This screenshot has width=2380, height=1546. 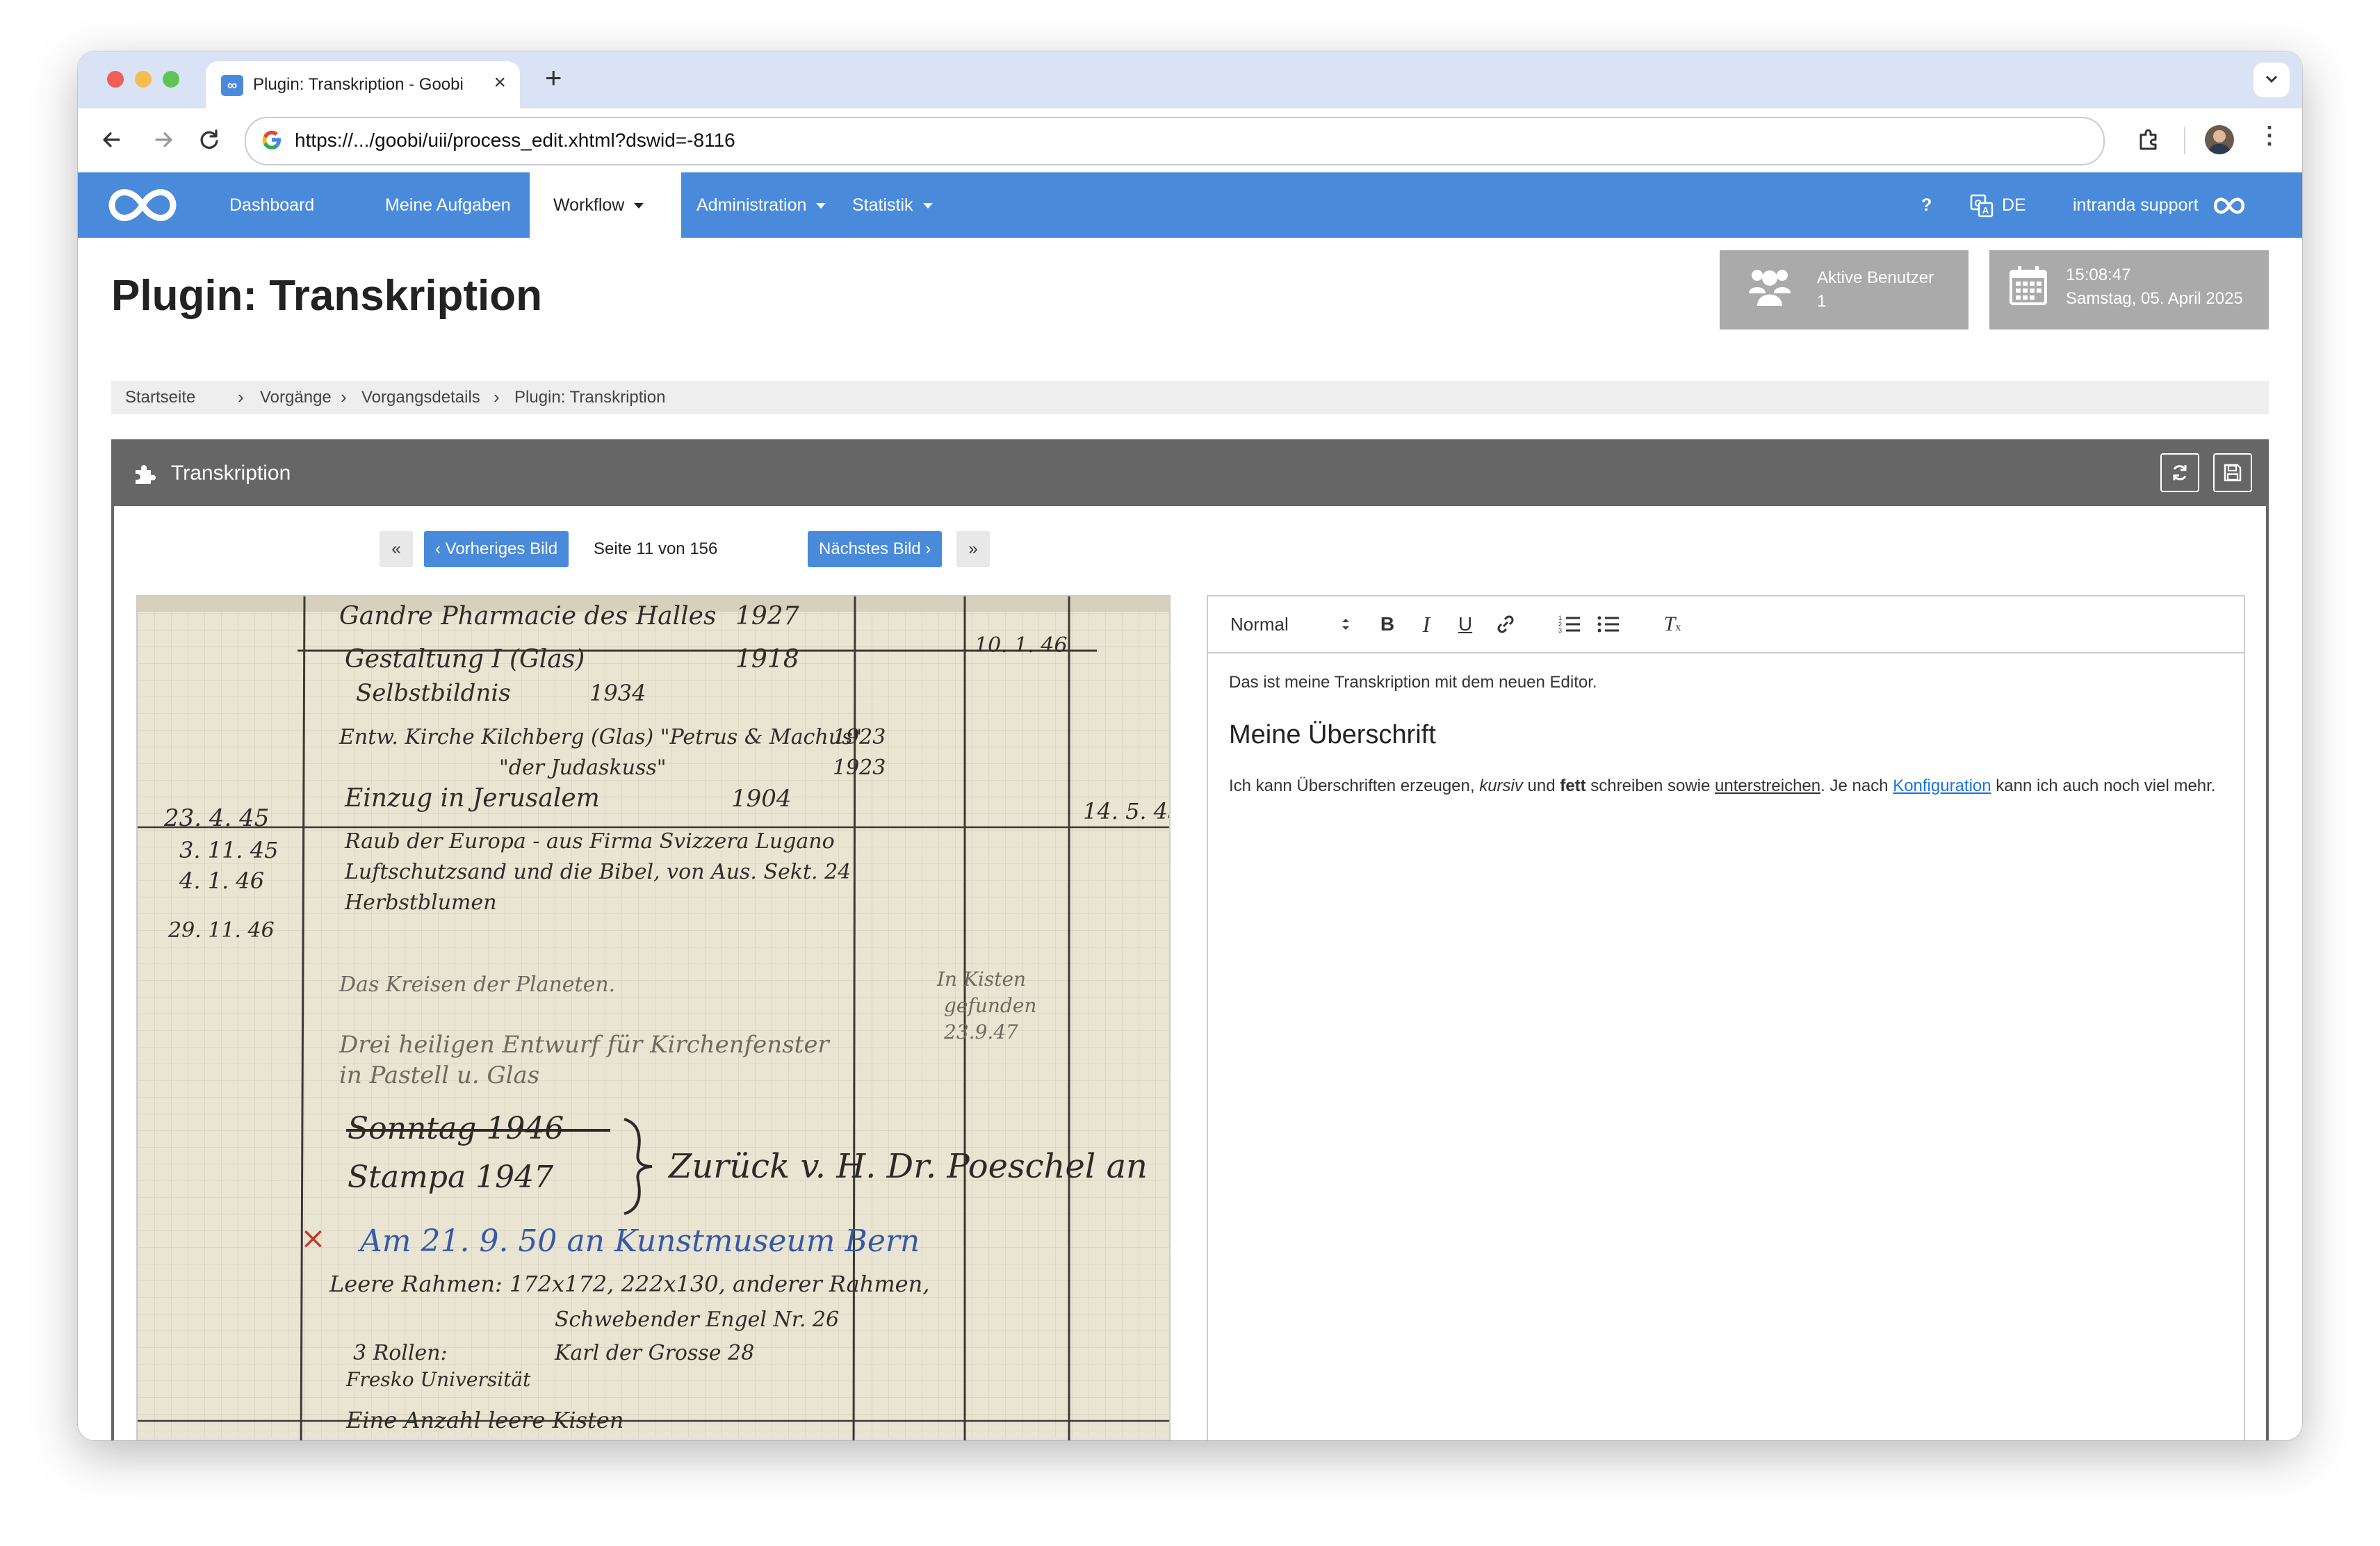 I want to click on close-window-button, so click(x=115, y=79).